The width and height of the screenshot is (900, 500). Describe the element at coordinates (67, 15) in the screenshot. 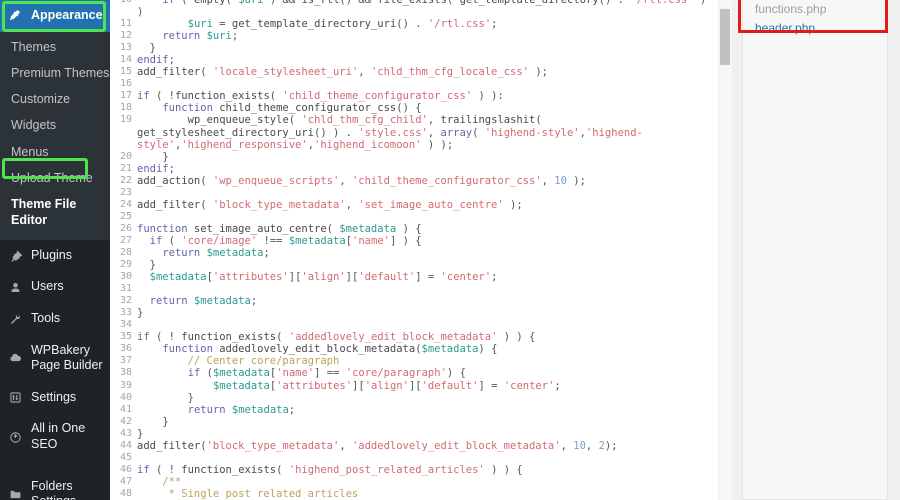

I see `sidebar-item-label-appearance: Appearance` at that location.